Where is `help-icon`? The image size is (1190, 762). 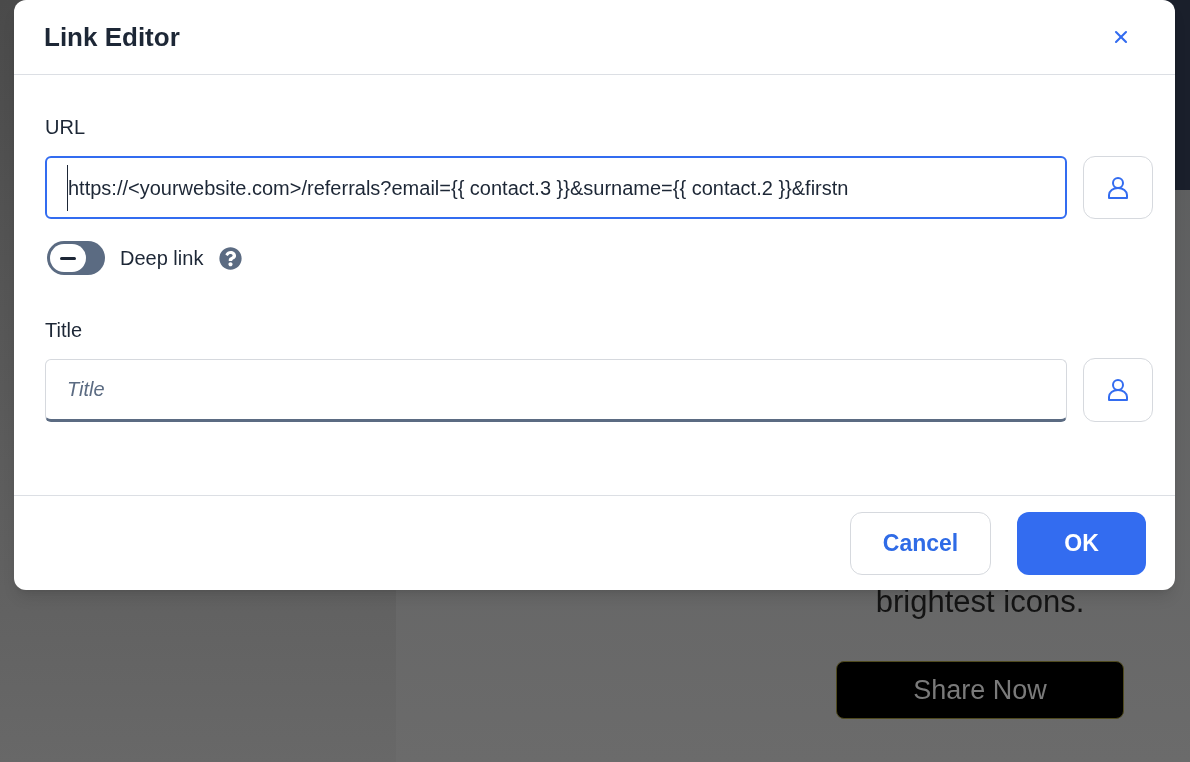
help-icon is located at coordinates (231, 258).